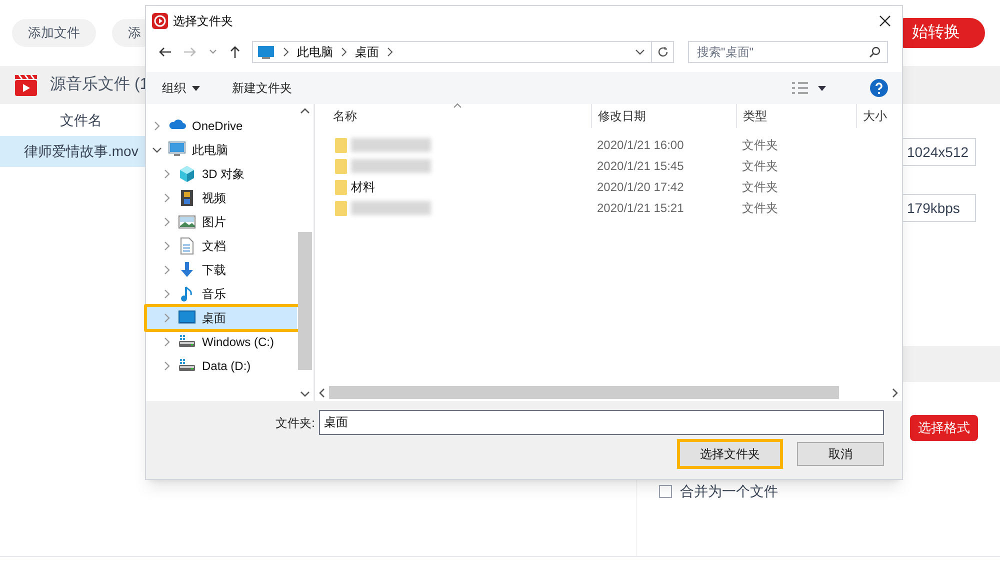  Describe the element at coordinates (187, 198) in the screenshot. I see `film-icon` at that location.